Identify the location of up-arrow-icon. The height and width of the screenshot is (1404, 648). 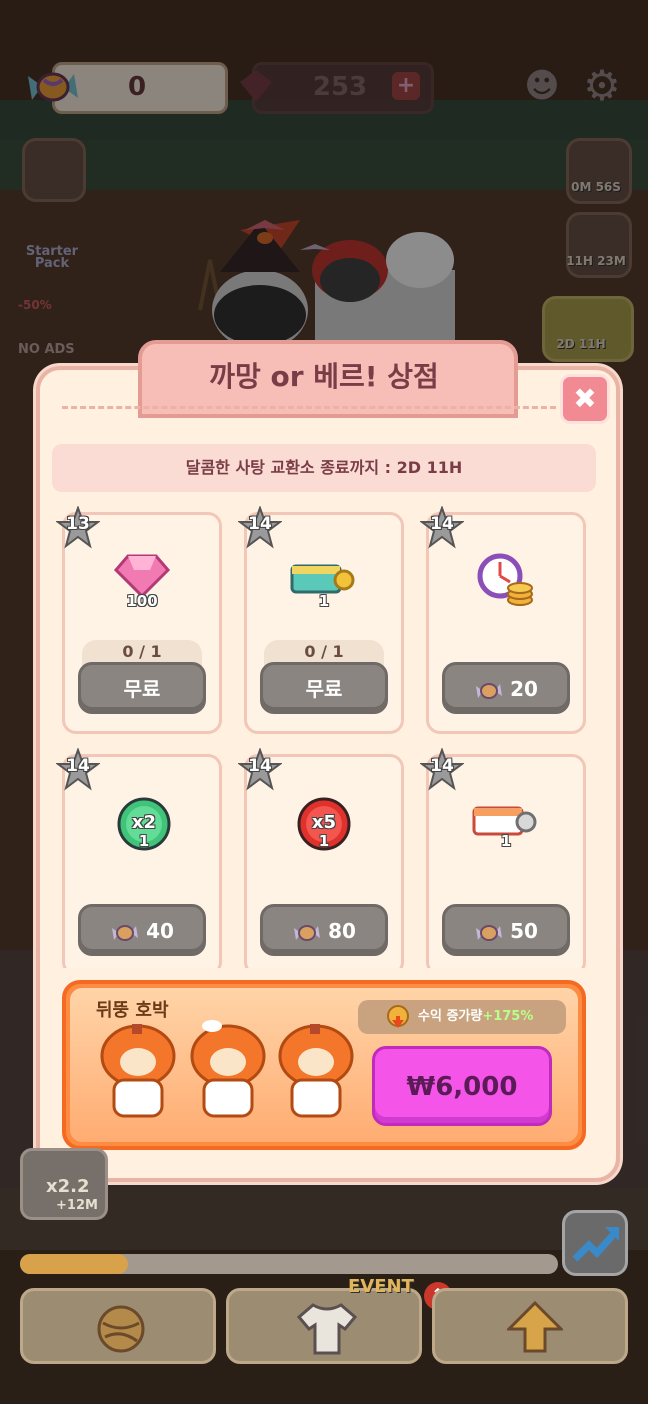
(535, 1326).